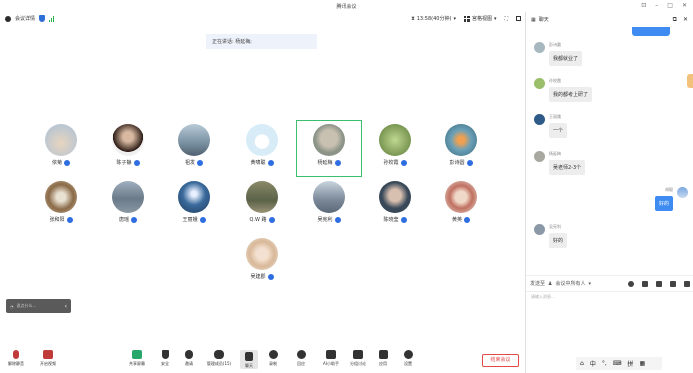 This screenshot has width=693, height=373. What do you see at coordinates (617, 363) in the screenshot?
I see `keyboard-icon: ⌨` at bounding box center [617, 363].